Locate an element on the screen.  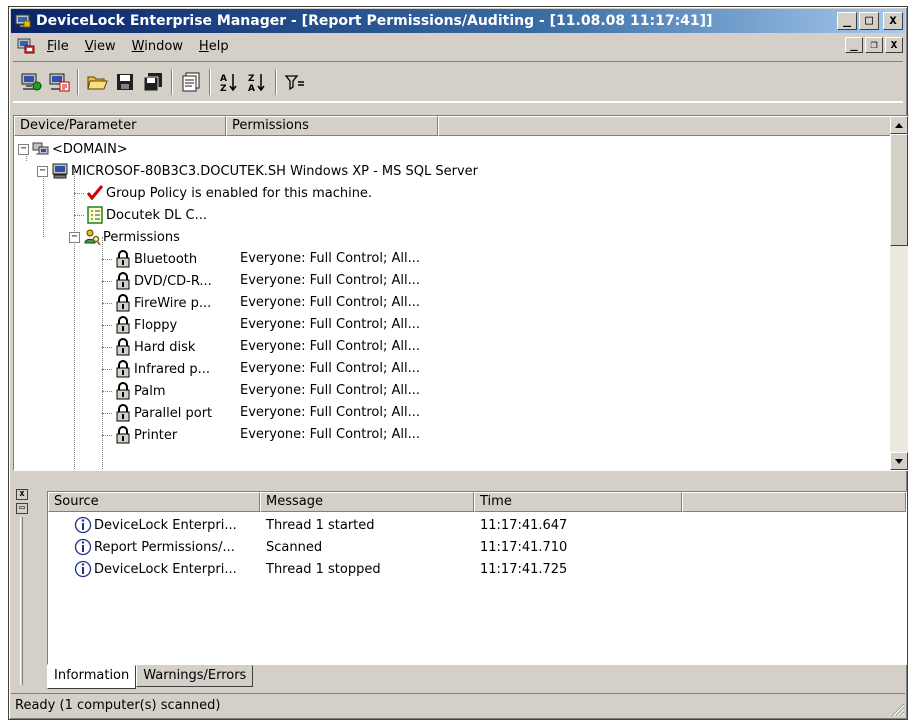
save-icon is located at coordinates (125, 82).